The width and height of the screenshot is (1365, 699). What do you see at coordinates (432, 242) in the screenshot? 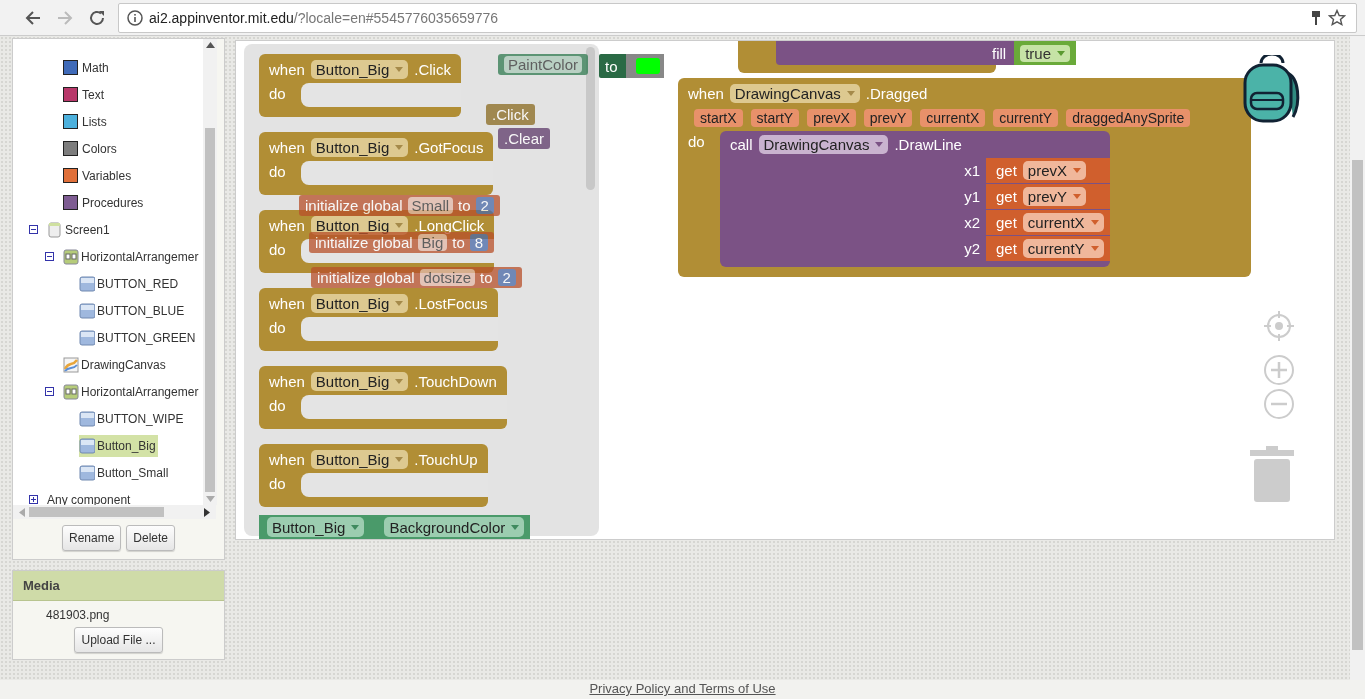
I see `variable-name: Big` at bounding box center [432, 242].